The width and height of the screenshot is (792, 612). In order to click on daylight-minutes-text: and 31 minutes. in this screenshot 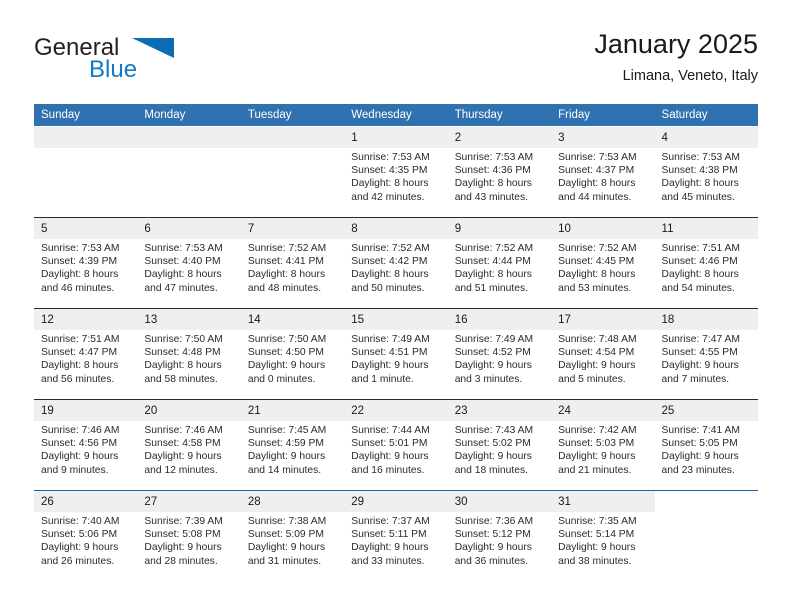, I will do `click(284, 561)`.